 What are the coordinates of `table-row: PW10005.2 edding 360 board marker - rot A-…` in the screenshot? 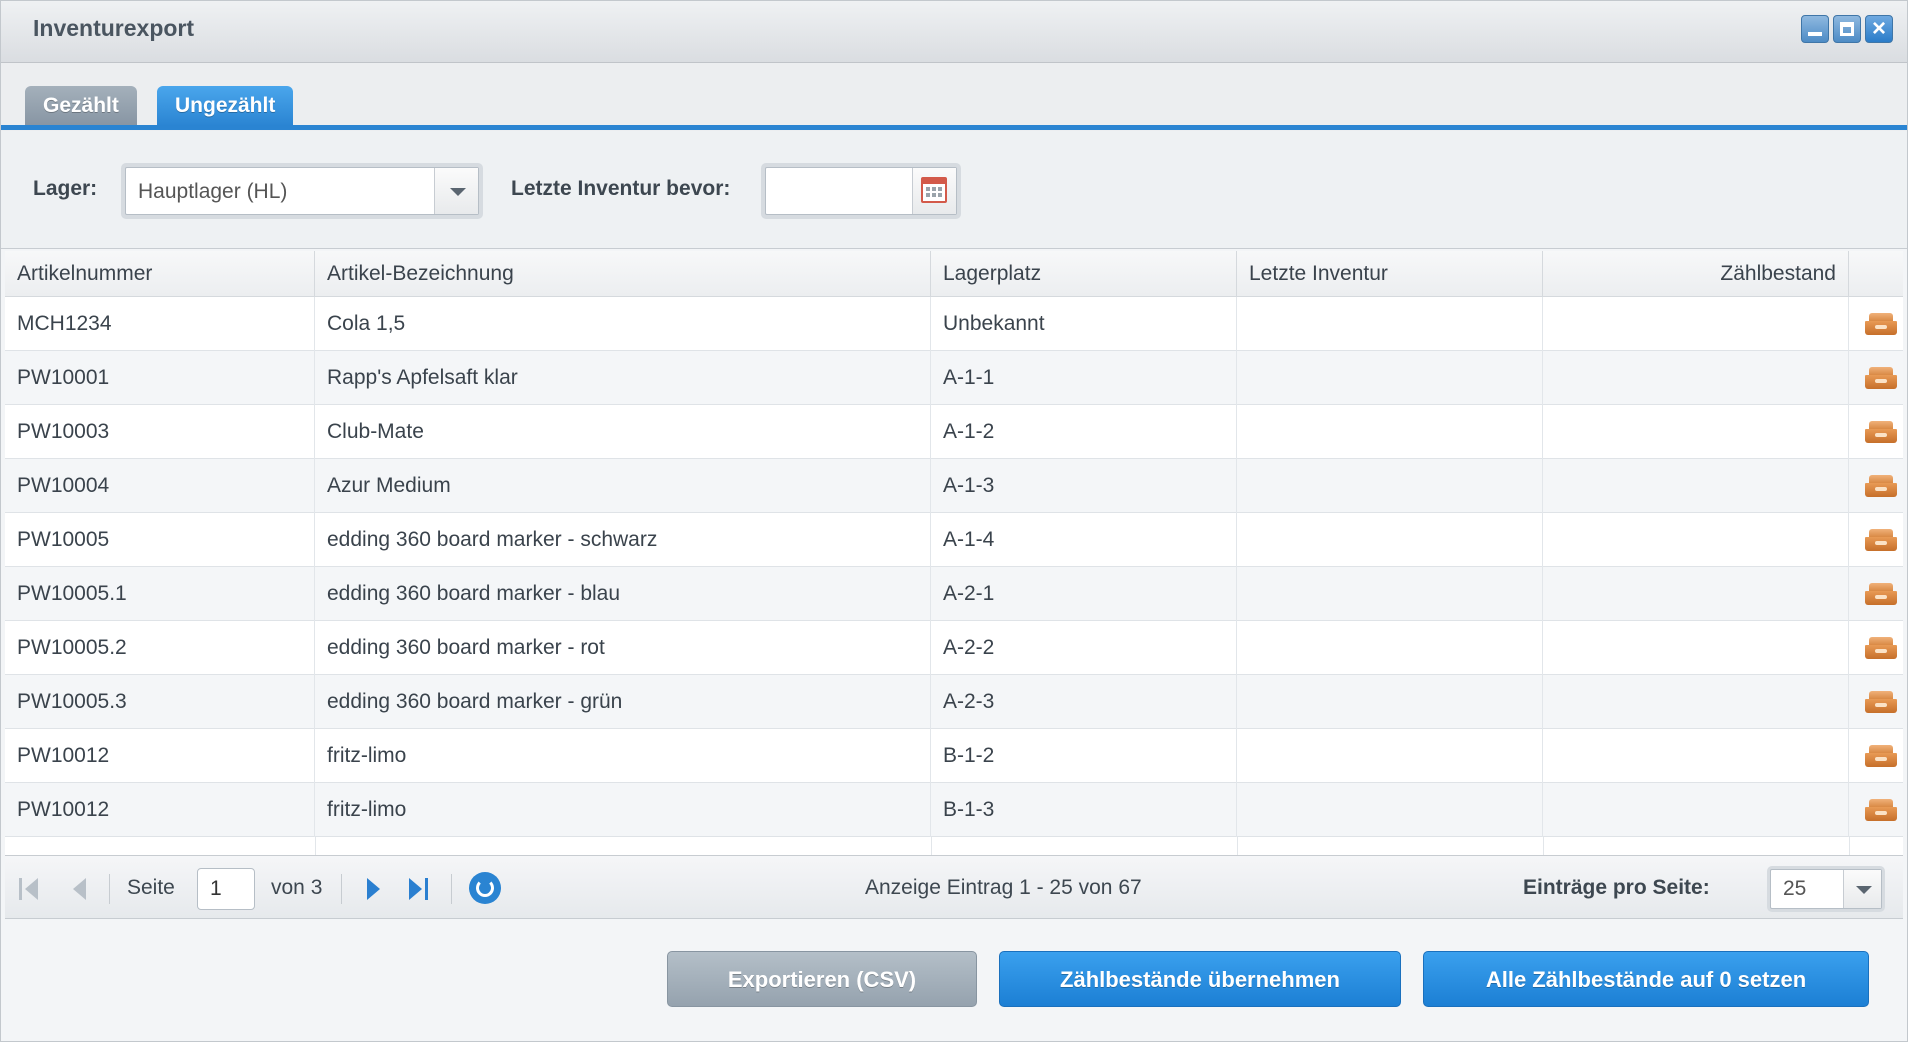 It's located at (954, 648).